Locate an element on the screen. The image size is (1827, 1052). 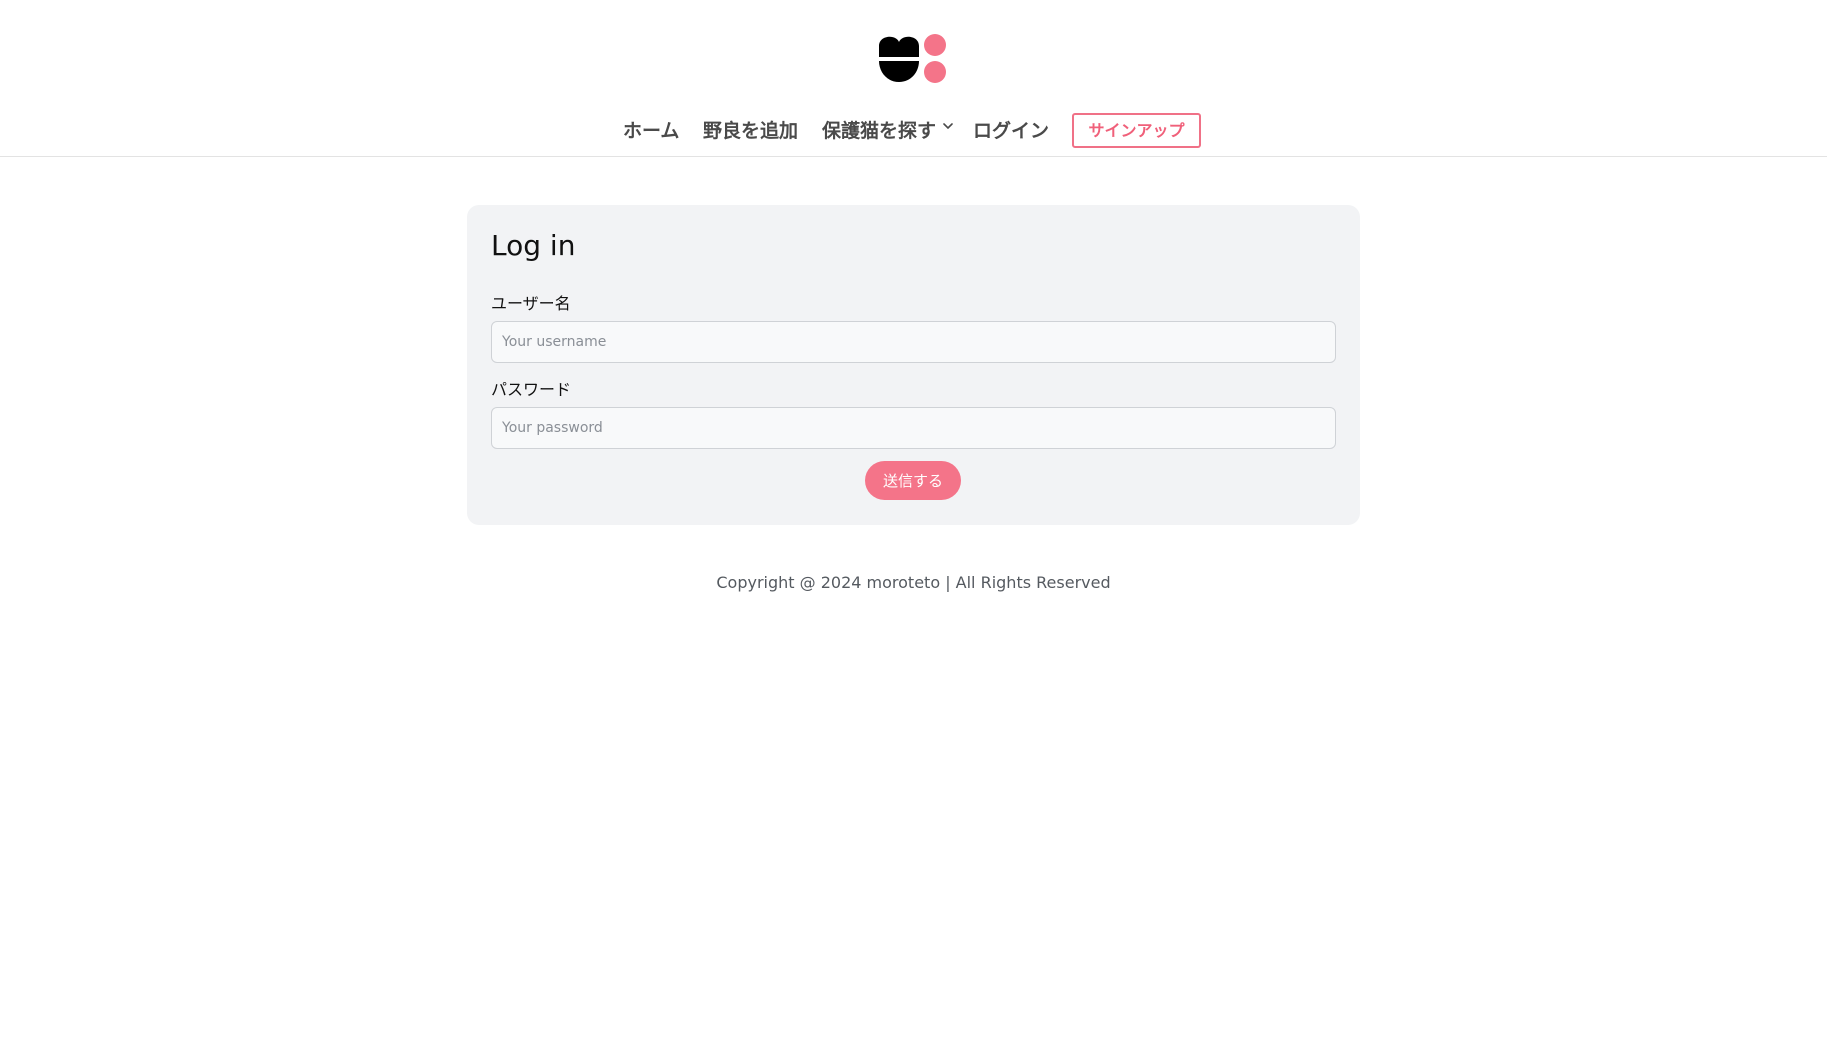
page-title: Log in is located at coordinates (533, 245).